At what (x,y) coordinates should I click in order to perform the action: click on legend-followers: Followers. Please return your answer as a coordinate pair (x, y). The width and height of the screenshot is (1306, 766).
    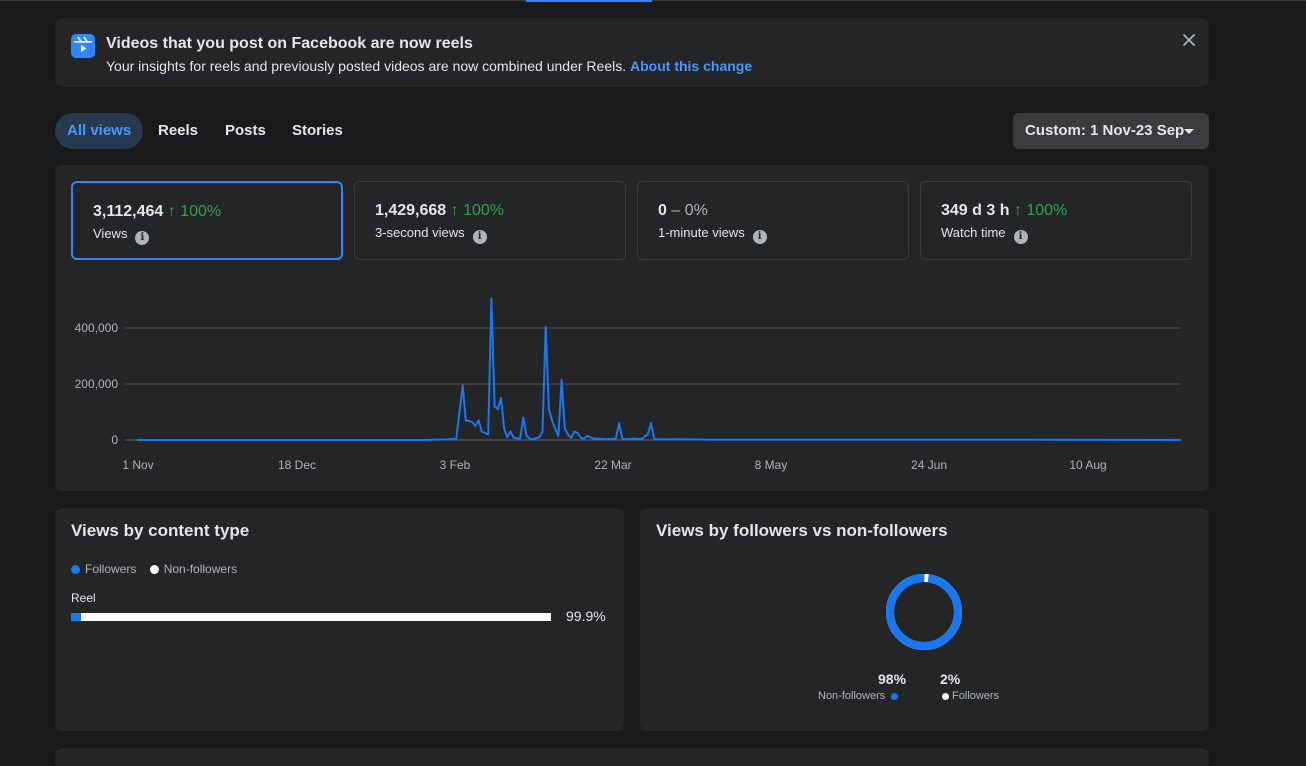
    Looking at the image, I should click on (103, 569).